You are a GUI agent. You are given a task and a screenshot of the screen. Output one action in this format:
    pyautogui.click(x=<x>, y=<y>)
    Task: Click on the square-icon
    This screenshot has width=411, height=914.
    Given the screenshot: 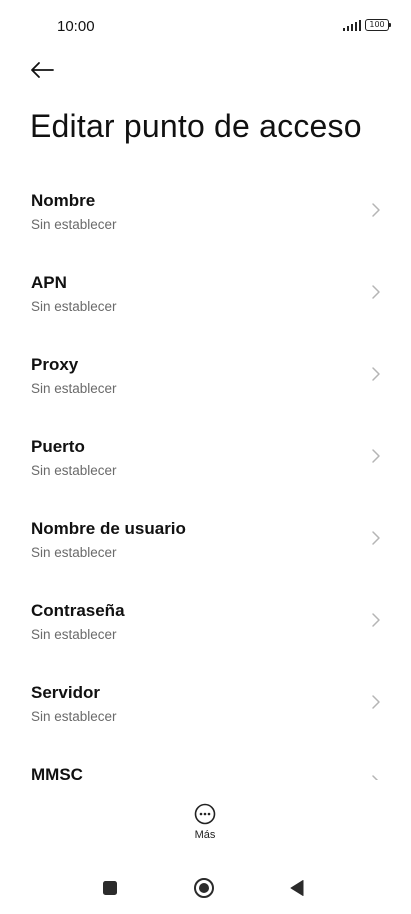 What is the action you would take?
    pyautogui.click(x=110, y=888)
    